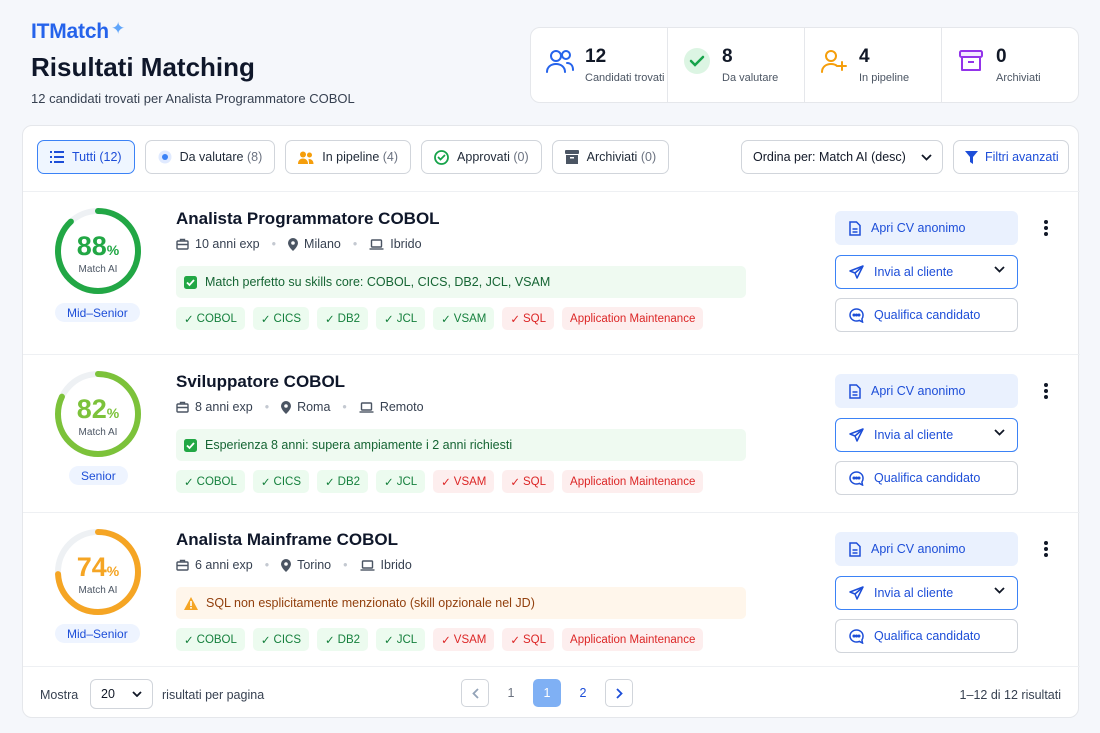 The width and height of the screenshot is (1100, 733). I want to click on briefcase-icon, so click(182, 407).